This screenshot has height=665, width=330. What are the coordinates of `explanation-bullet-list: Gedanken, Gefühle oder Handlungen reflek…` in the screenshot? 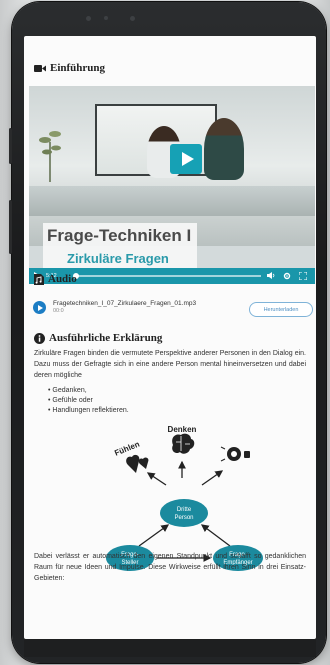 It's located at (88, 401).